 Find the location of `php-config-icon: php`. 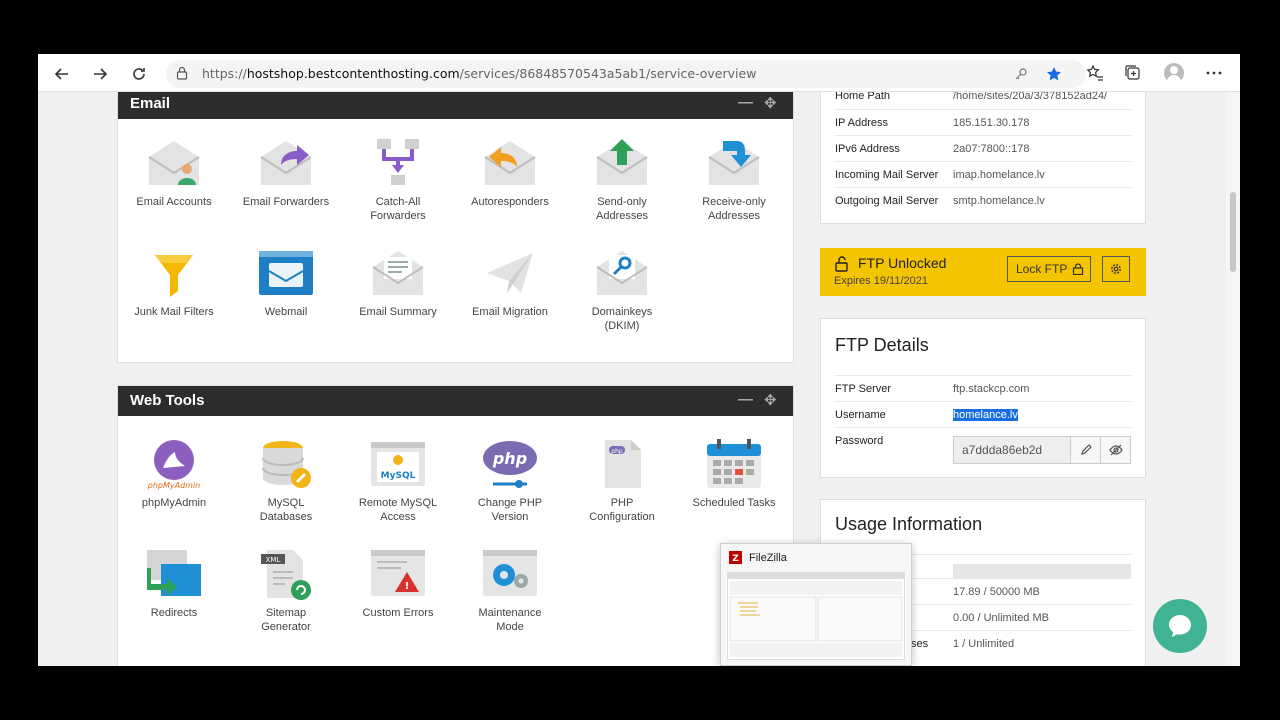

php-config-icon: php is located at coordinates (623, 464).